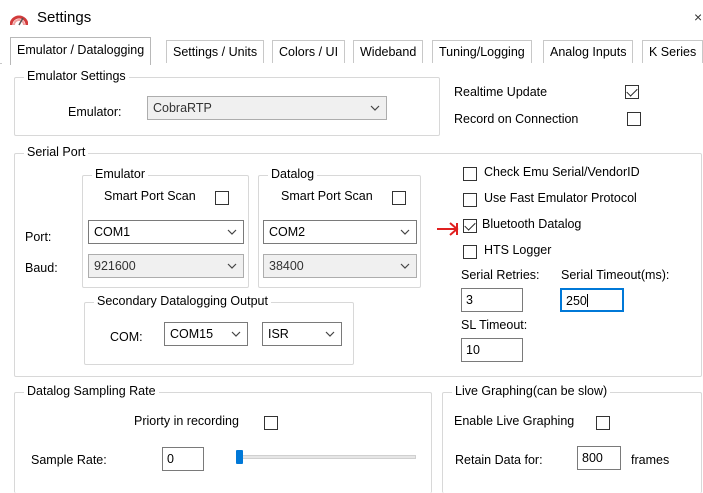  What do you see at coordinates (572, 438) in the screenshot?
I see `live-graphing-group: Live Graphing(can be slow)` at bounding box center [572, 438].